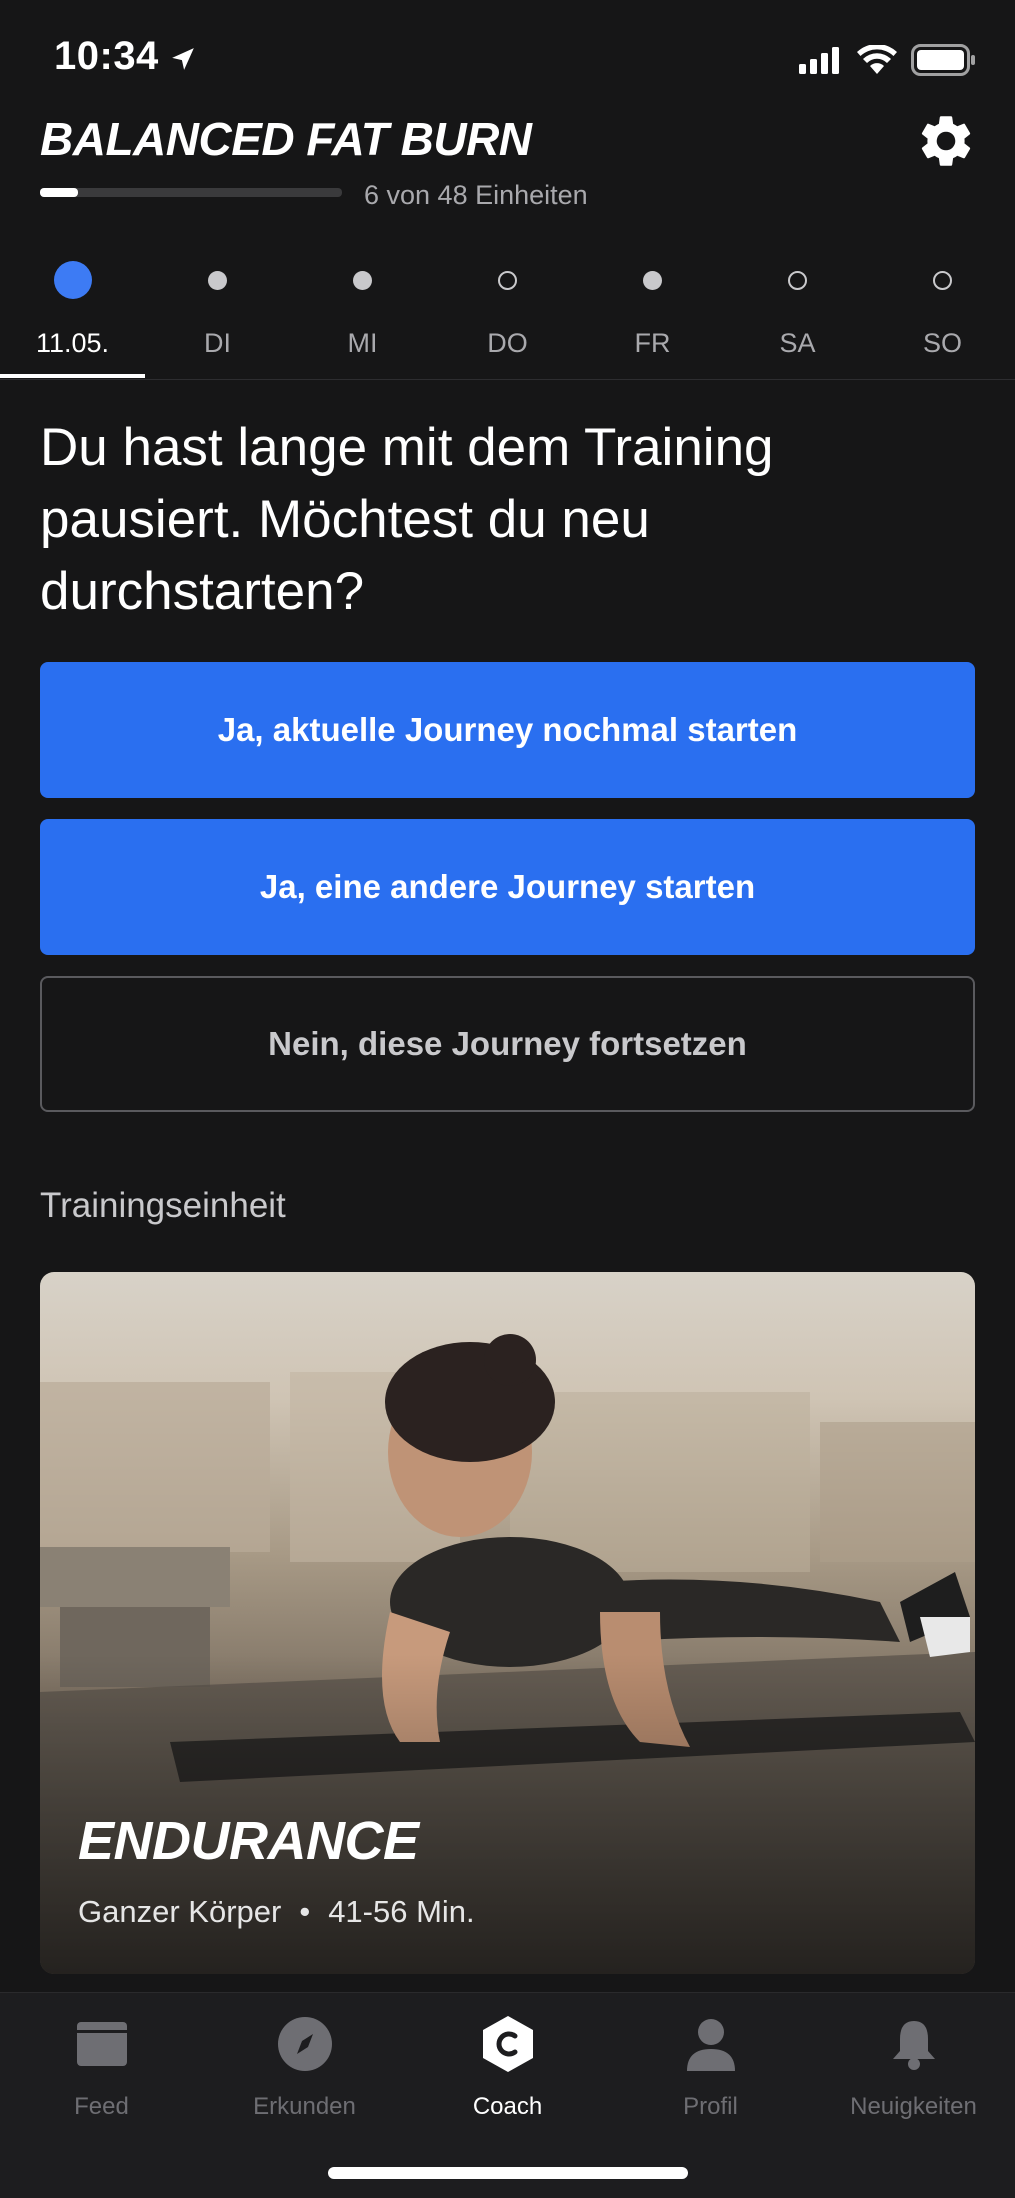 The image size is (1015, 2198). Describe the element at coordinates (652, 343) in the screenshot. I see `day-label: FR` at that location.